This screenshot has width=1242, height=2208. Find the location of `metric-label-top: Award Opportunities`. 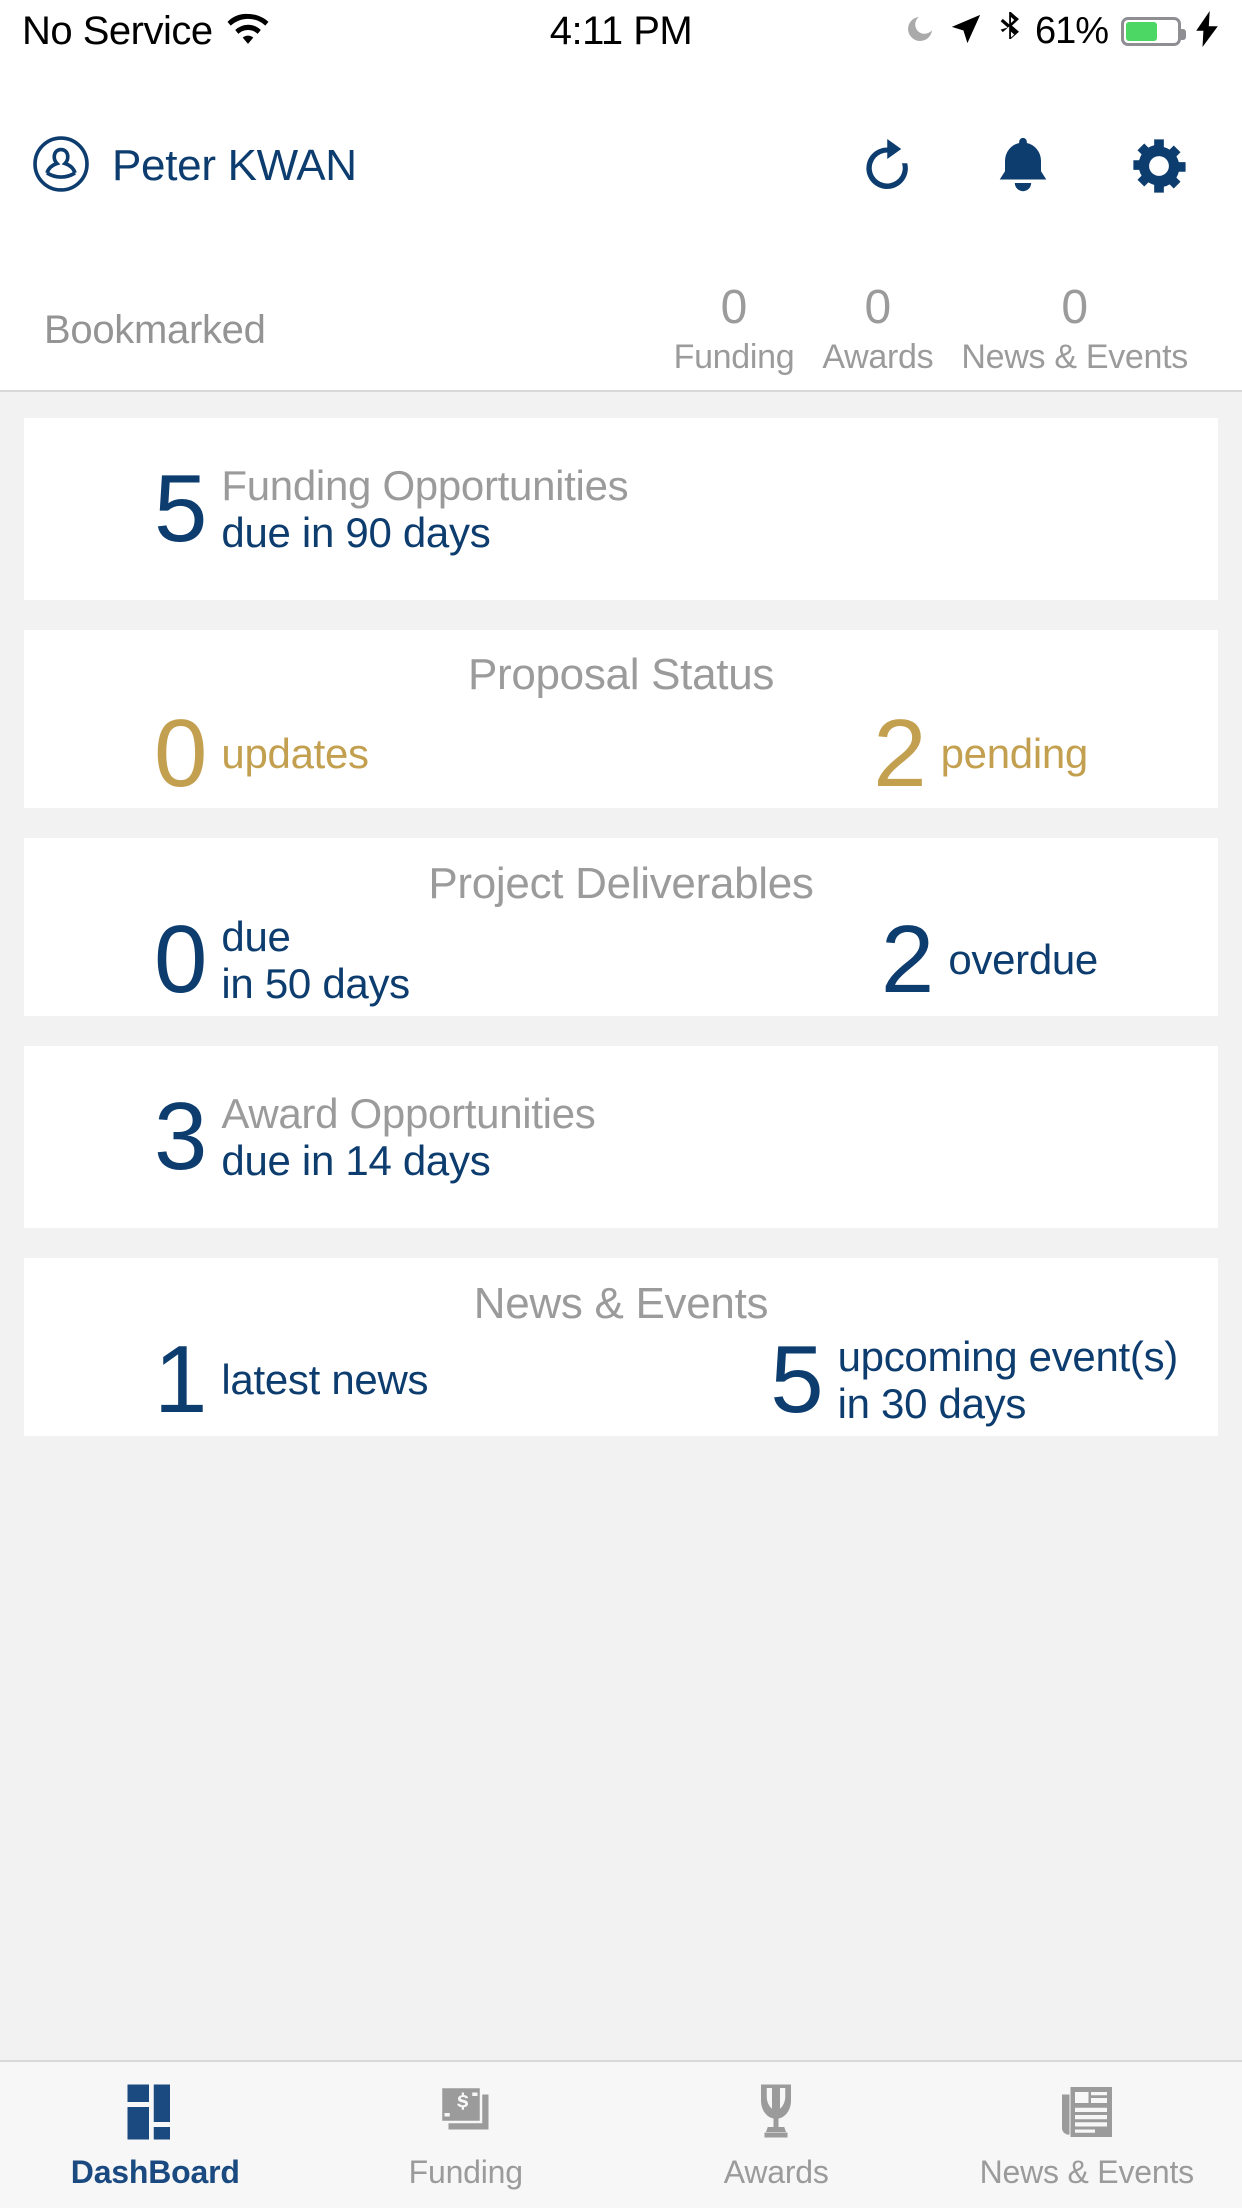

metric-label-top: Award Opportunities is located at coordinates (408, 1113).